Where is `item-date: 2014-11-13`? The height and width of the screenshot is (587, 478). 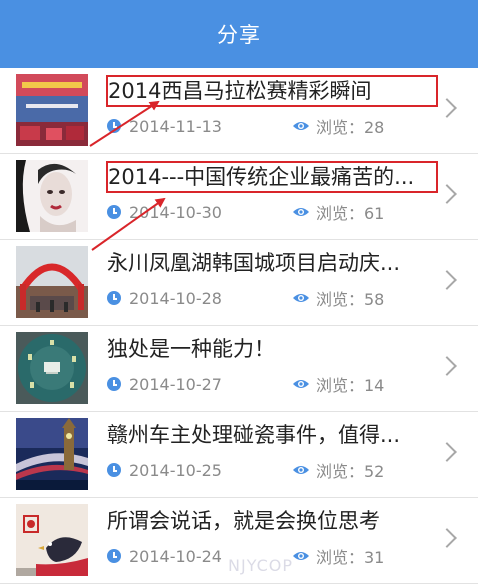
item-date: 2014-11-13 is located at coordinates (164, 126).